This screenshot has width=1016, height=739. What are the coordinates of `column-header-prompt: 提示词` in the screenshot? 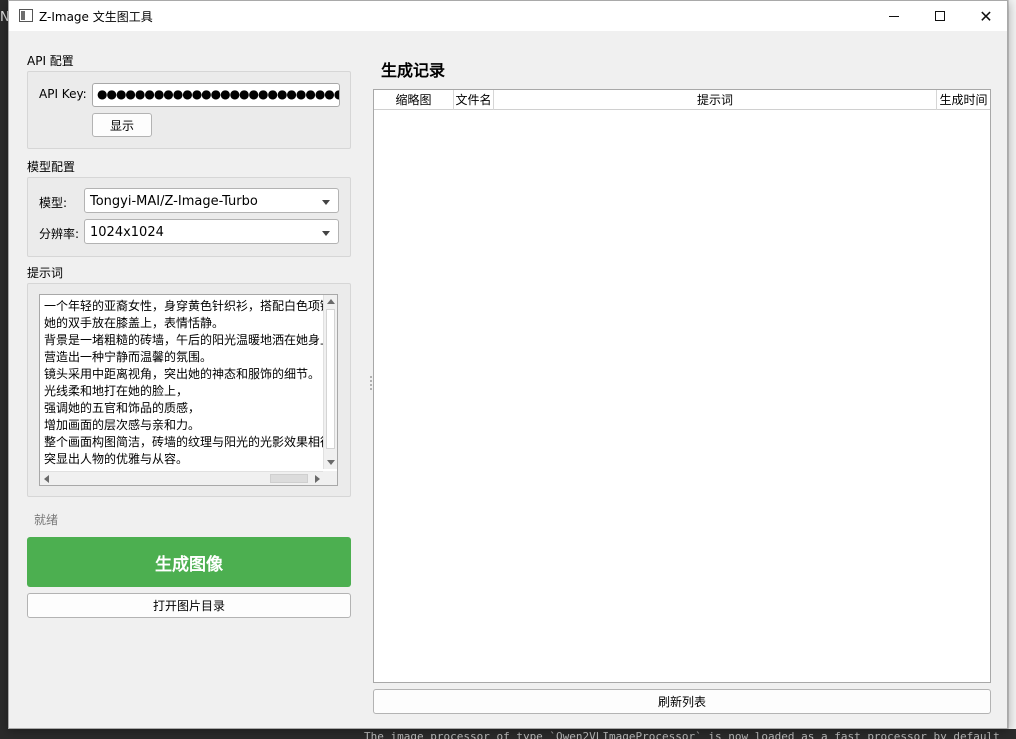 It's located at (715, 100).